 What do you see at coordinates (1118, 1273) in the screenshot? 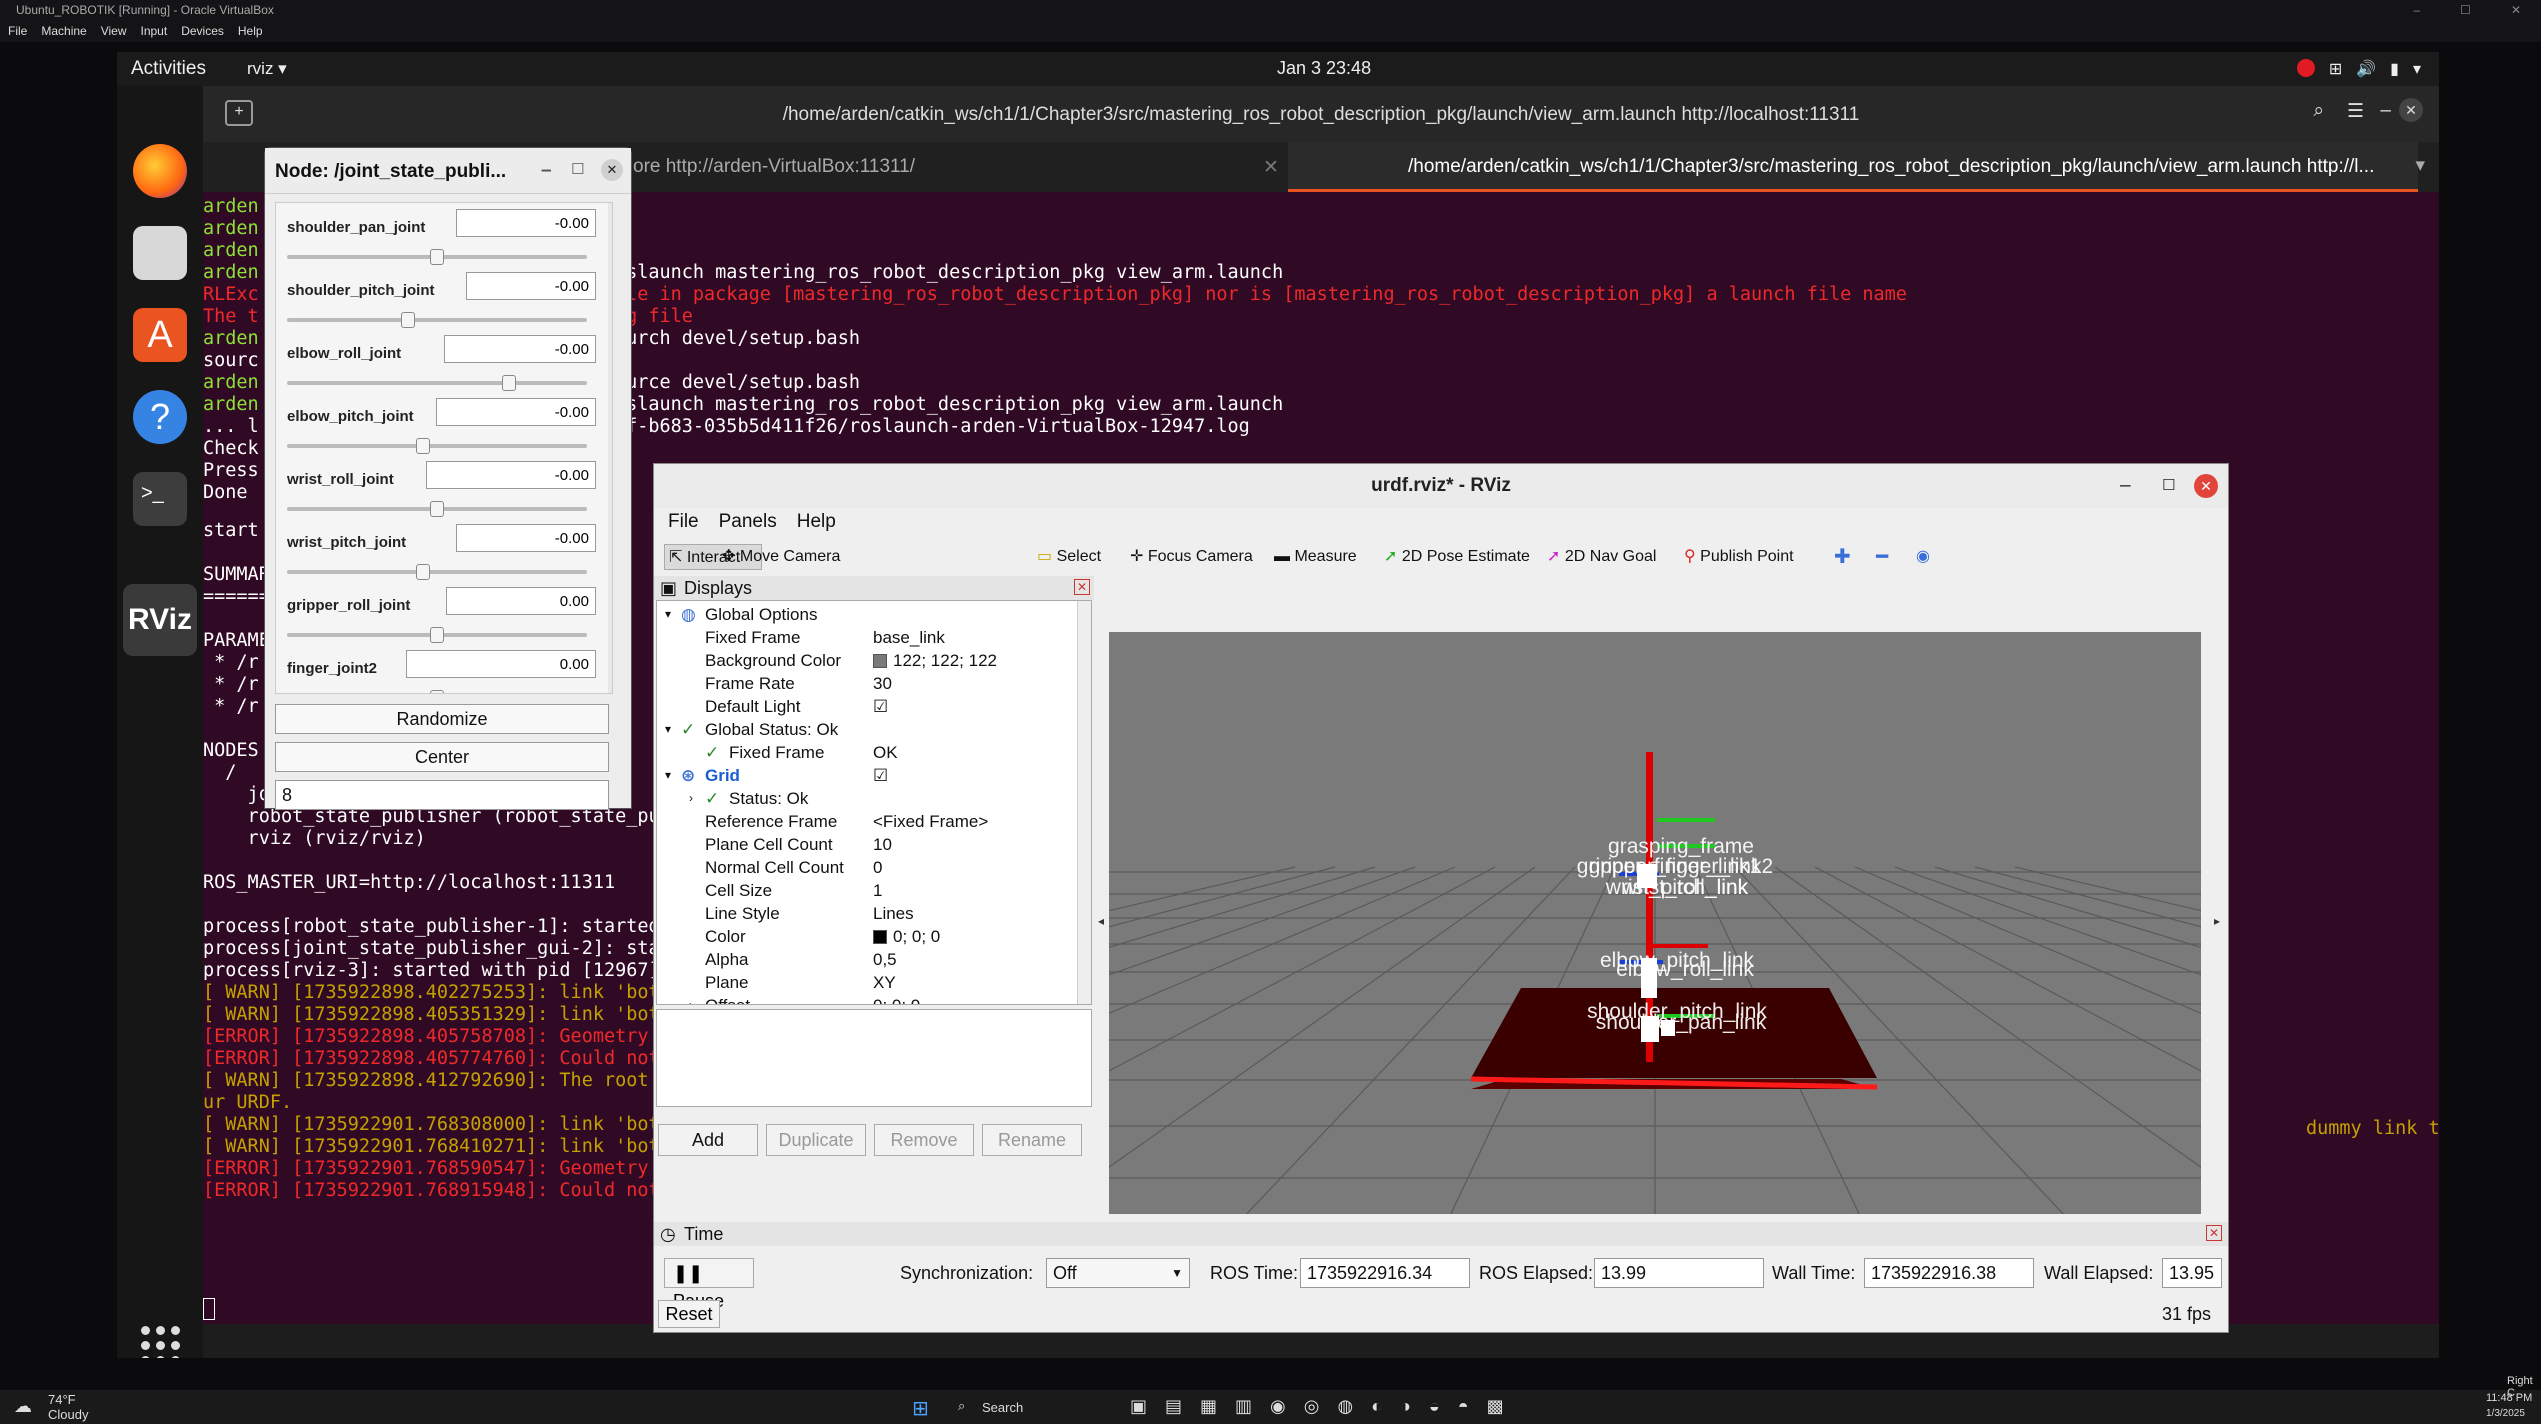
I see `sync-select: Off ▼` at bounding box center [1118, 1273].